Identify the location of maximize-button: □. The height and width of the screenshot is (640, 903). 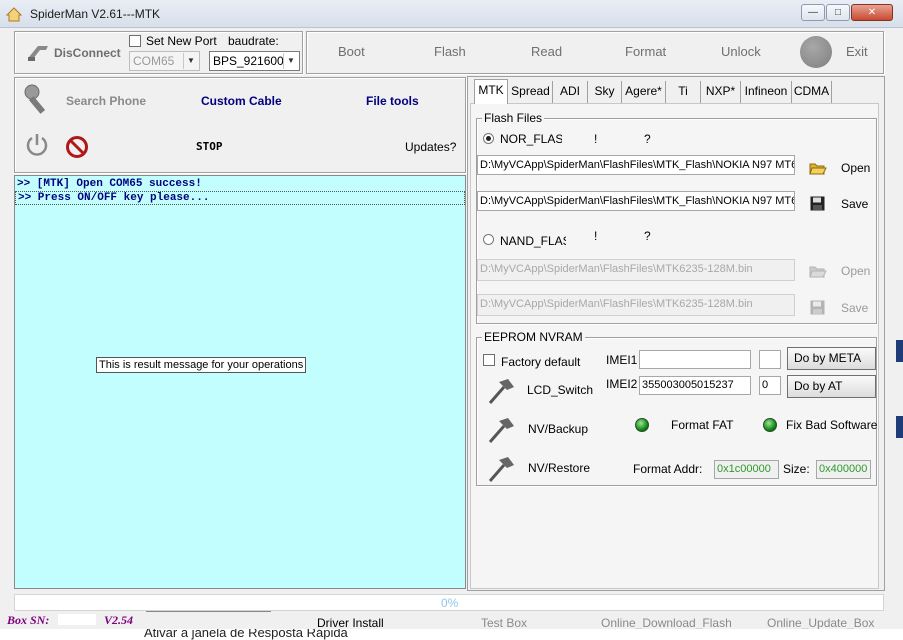
(838, 12).